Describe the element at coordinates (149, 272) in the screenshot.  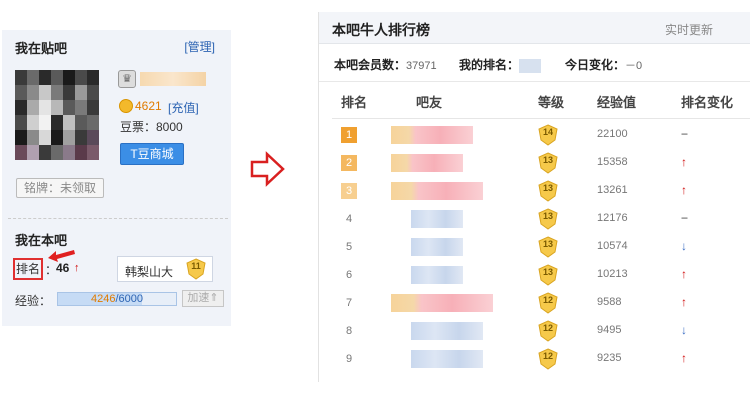
I see `bar-name: 韩梨山大` at that location.